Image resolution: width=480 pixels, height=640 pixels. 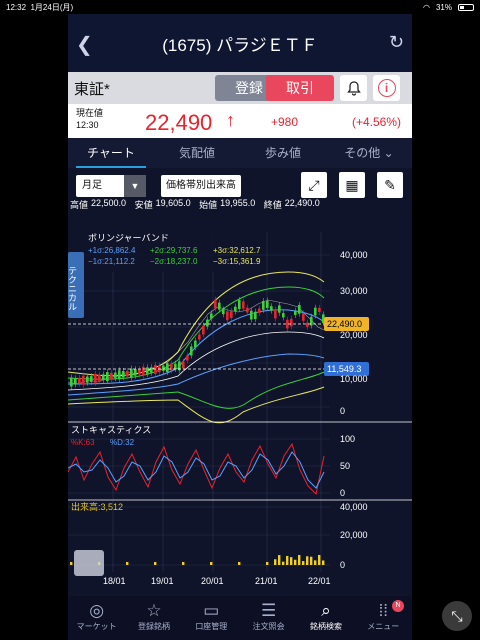 I want to click on stoch-d: %D:32, so click(x=122, y=442).